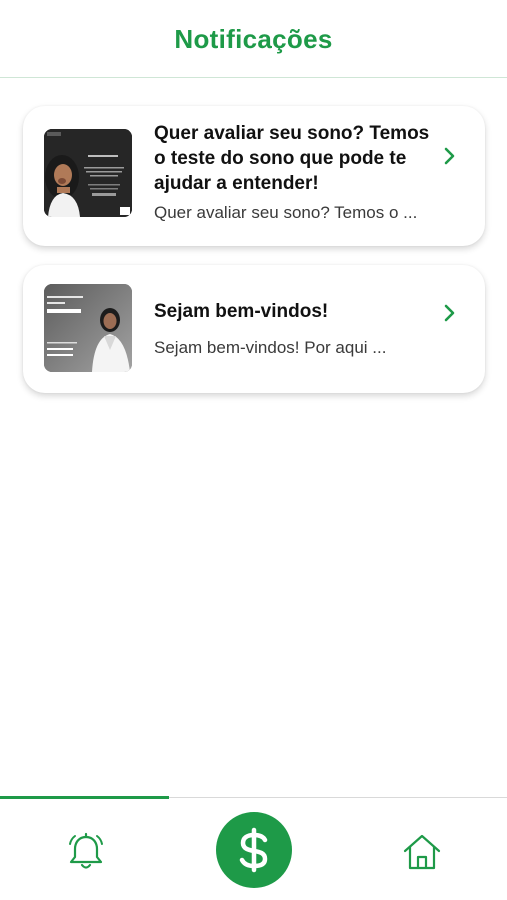  I want to click on dollar-icon, so click(253, 850).